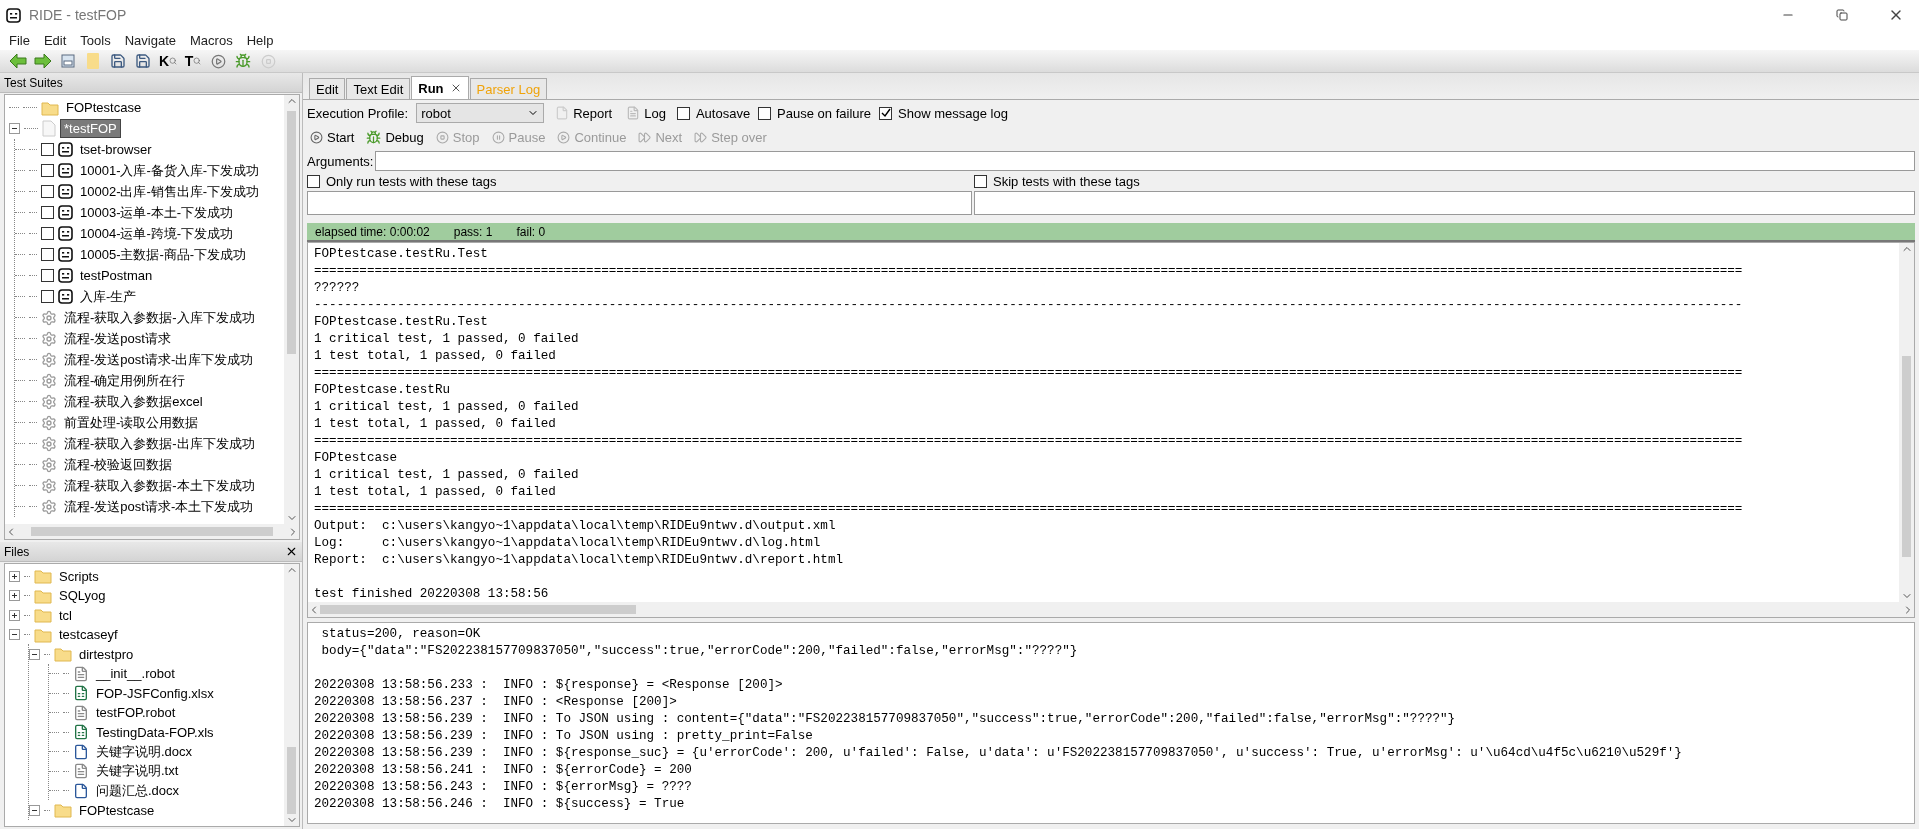 The image size is (1919, 829). Describe the element at coordinates (155, 693) in the screenshot. I see `file-tree-item: FOP-JSFConfig.xlsx` at that location.